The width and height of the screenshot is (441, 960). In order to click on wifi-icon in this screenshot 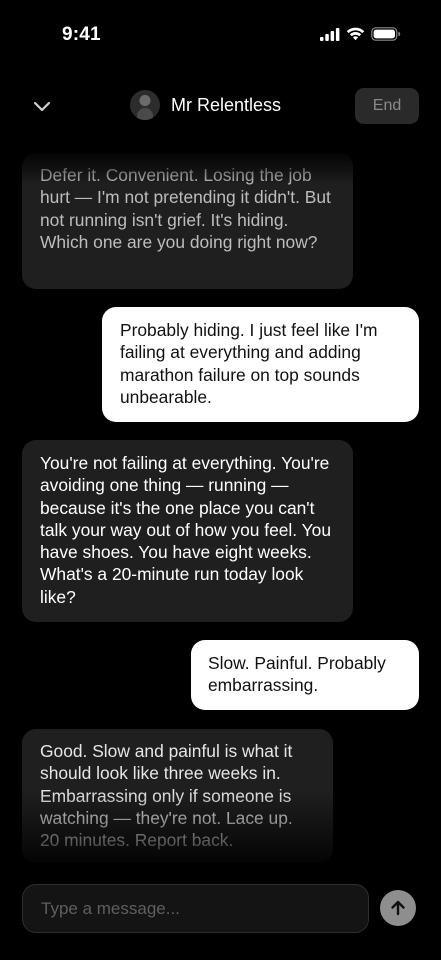, I will do `click(355, 34)`.